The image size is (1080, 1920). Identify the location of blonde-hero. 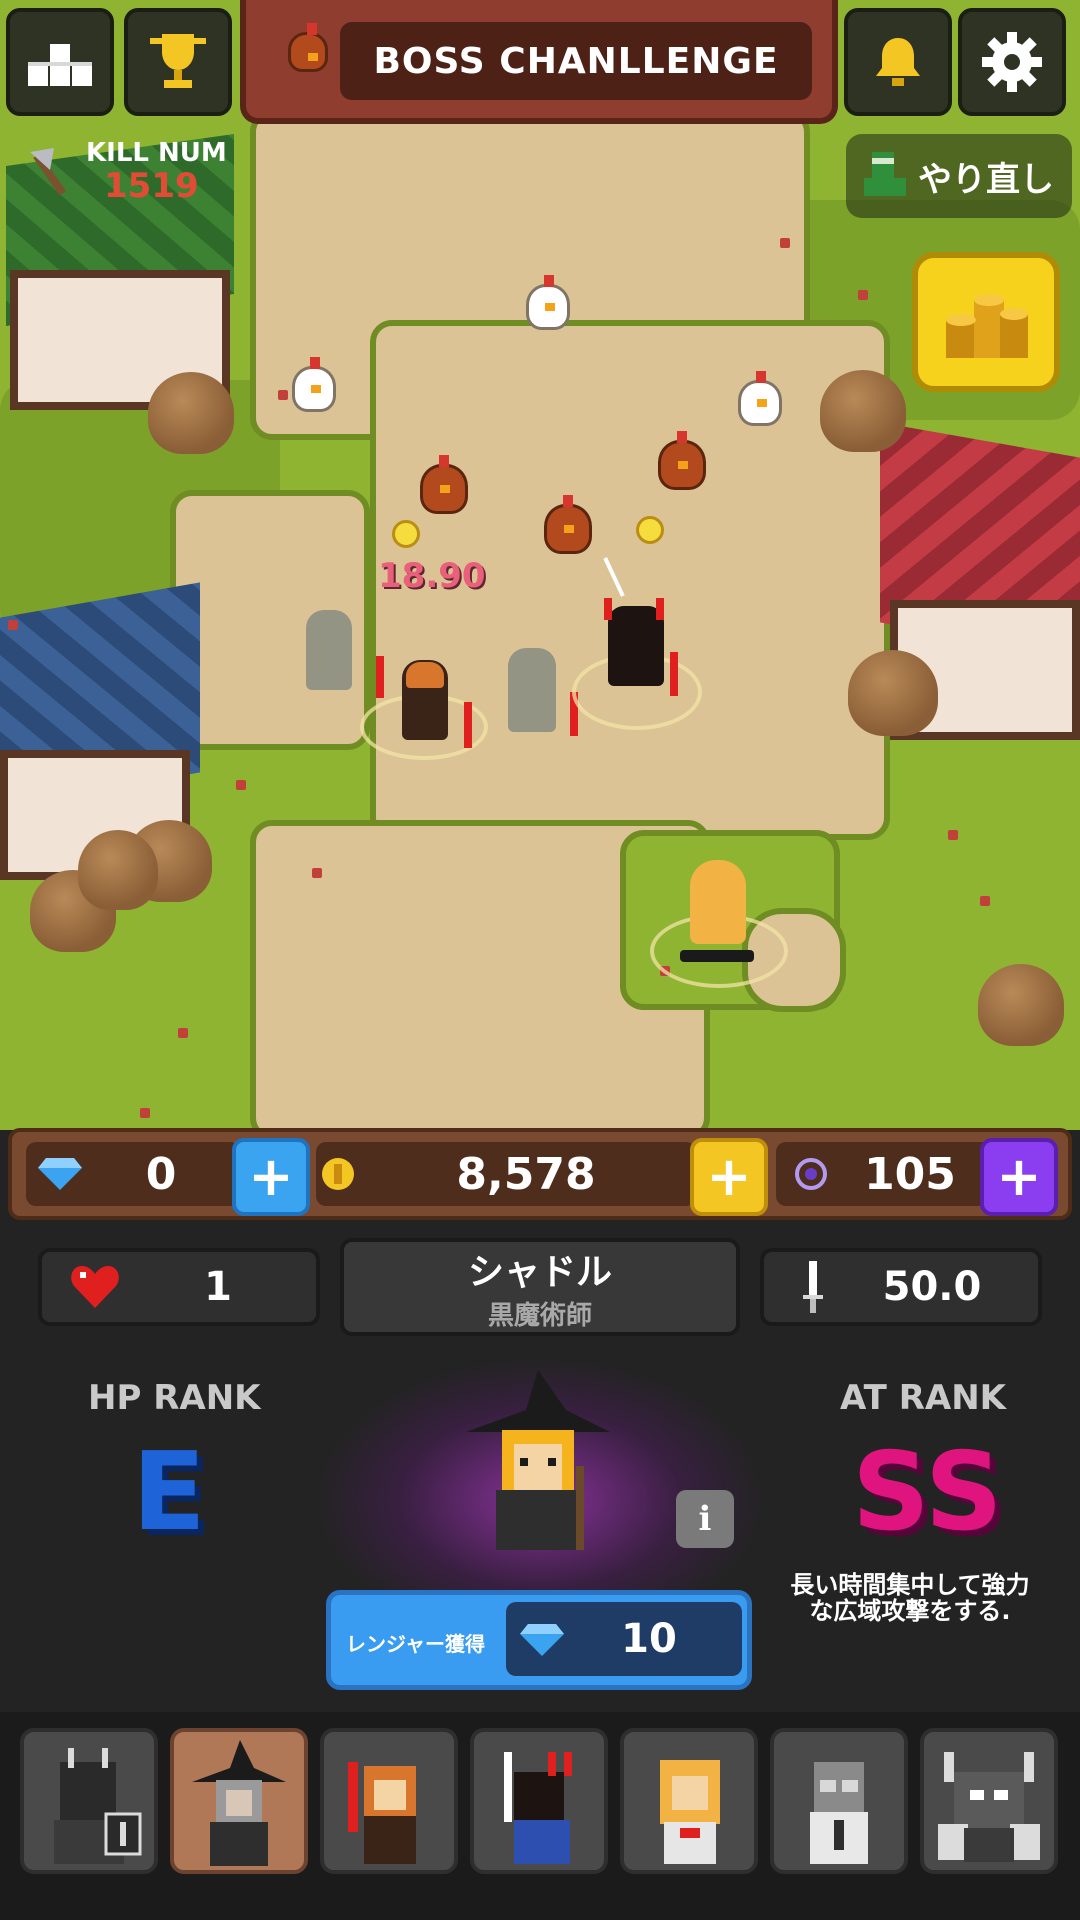
(718, 902).